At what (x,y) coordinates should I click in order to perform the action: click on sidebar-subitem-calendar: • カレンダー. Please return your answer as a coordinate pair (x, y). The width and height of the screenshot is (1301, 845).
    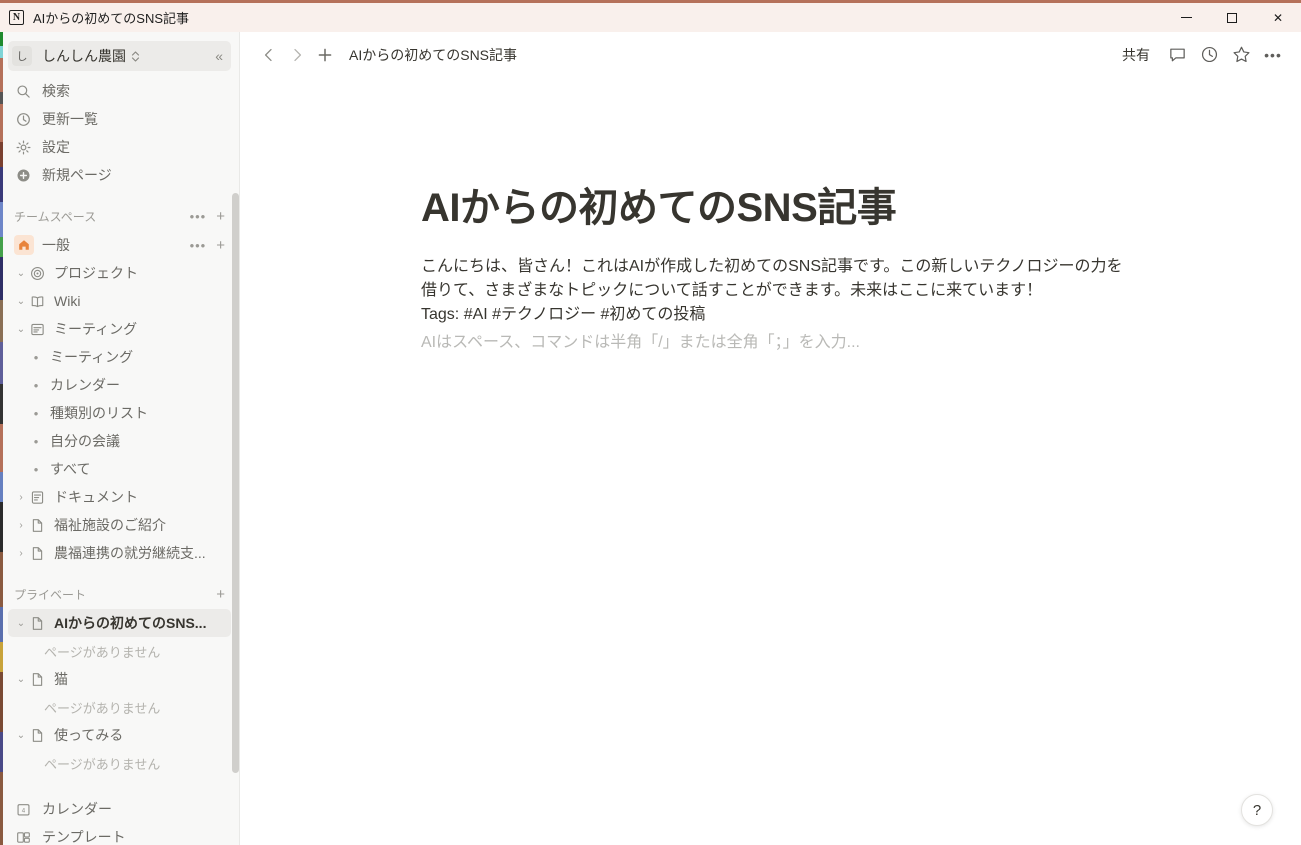
    Looking at the image, I should click on (119, 385).